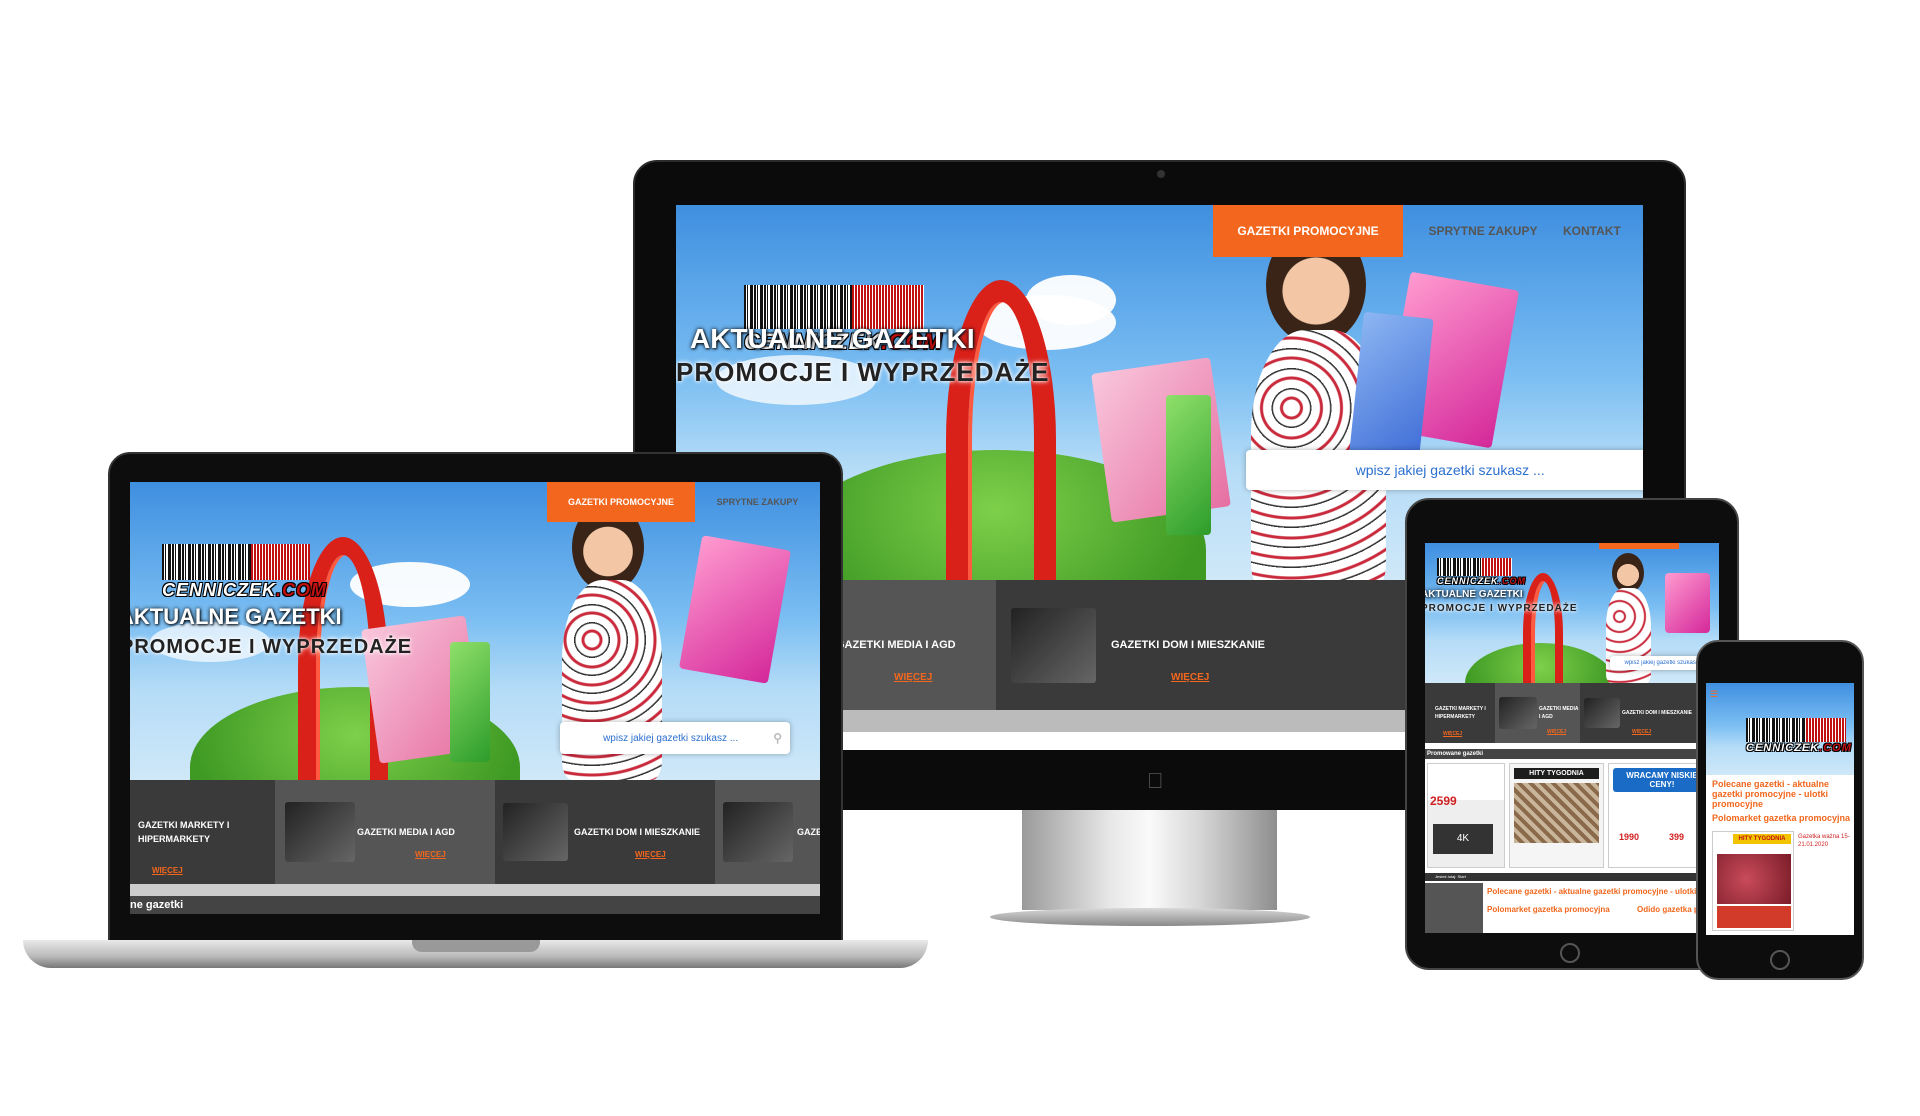 Image resolution: width=1920 pixels, height=1116 pixels. Describe the element at coordinates (1455, 754) in the screenshot. I see `section-title: Promowane gazetki` at that location.